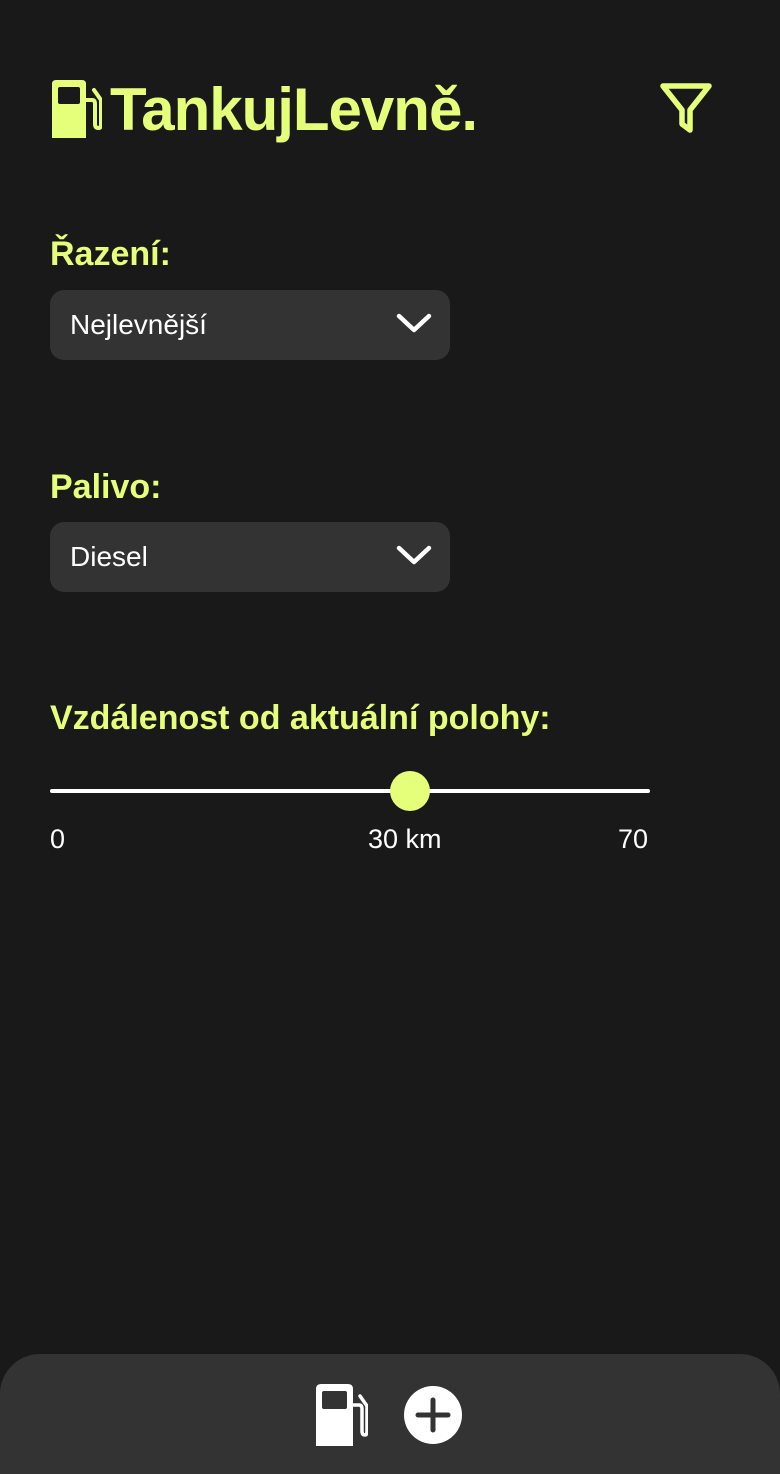  Describe the element at coordinates (390, 1414) in the screenshot. I see `bottom-nav` at that location.